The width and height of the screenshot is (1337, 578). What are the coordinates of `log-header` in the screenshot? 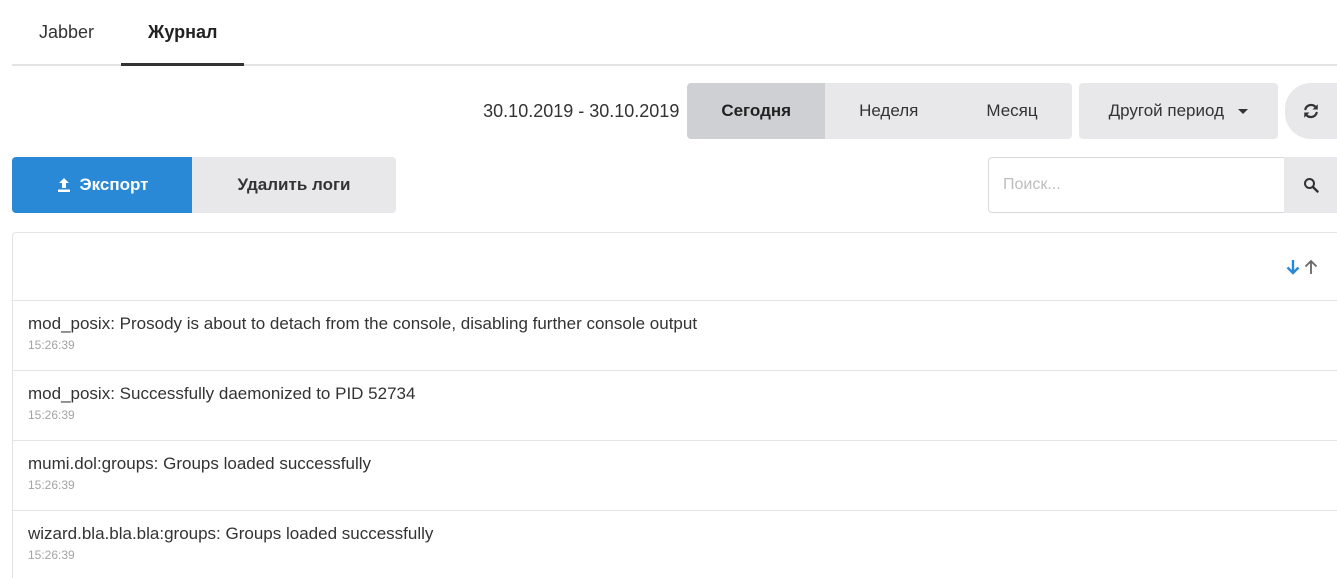 It's located at (675, 267).